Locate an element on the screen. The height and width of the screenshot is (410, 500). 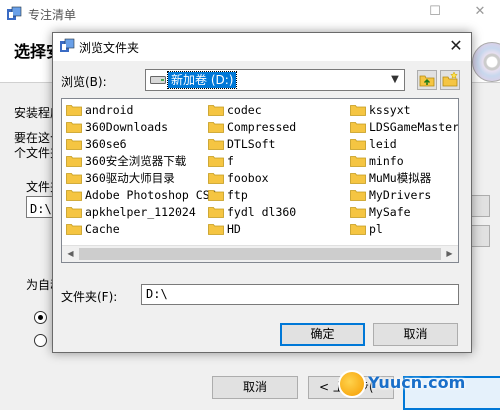
folder-name: 360Downloads is located at coordinates (127, 127).